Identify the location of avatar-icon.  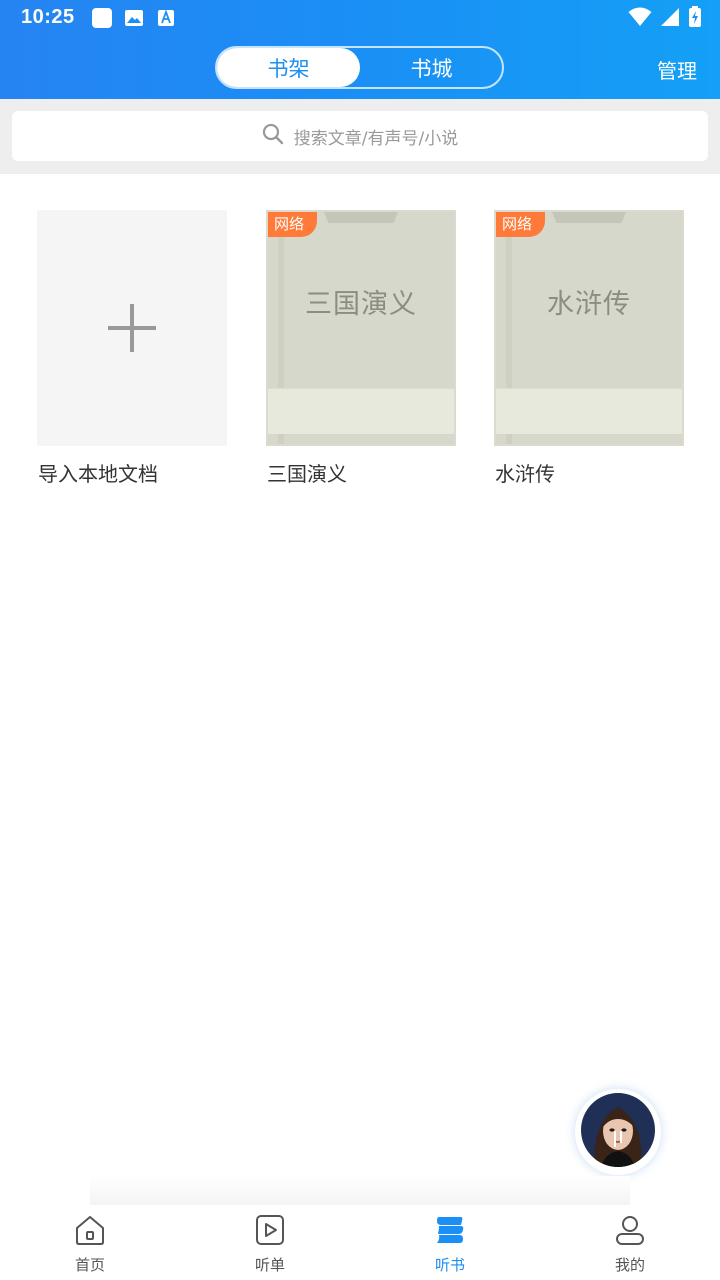
(618, 1132).